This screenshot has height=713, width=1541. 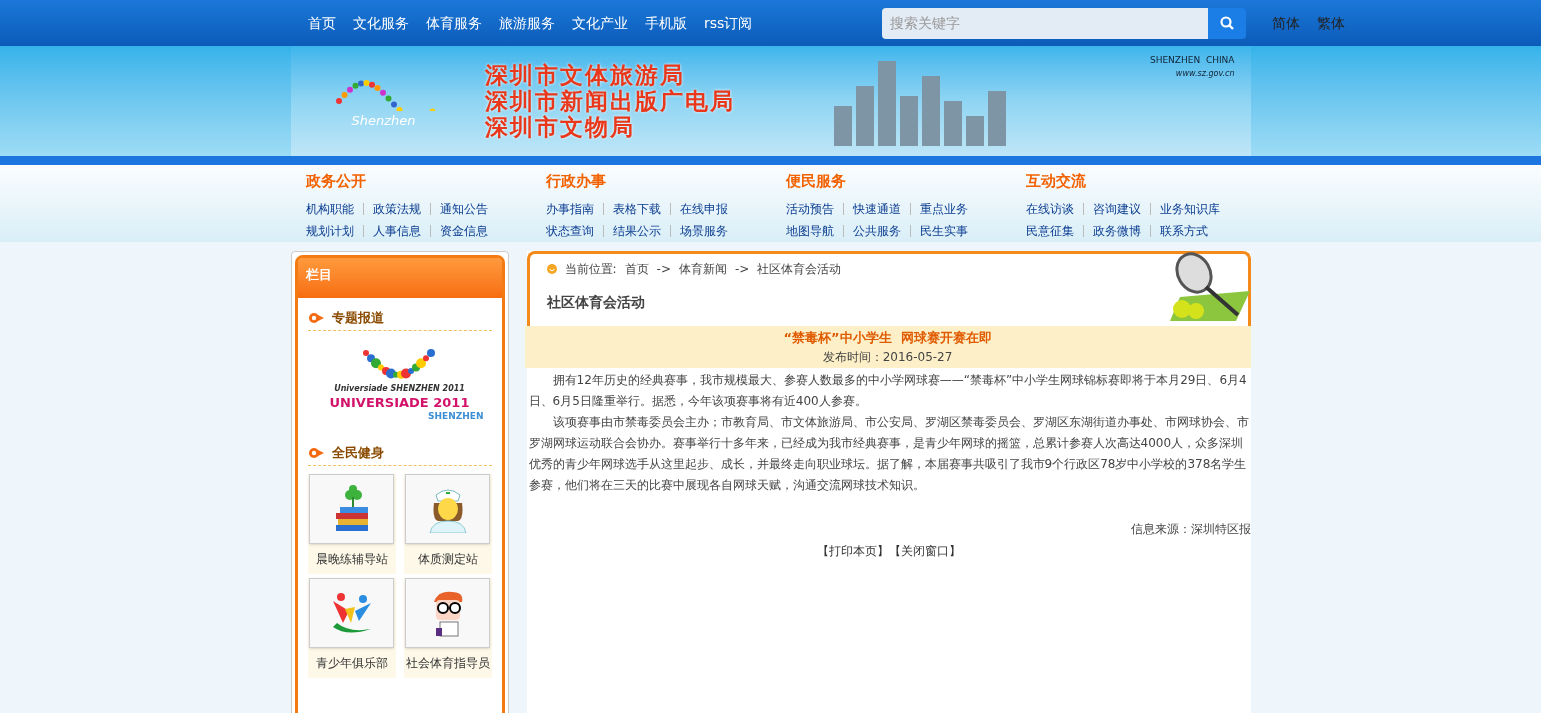 I want to click on article-headline: “禁毒杯”中小学生 网球赛开赛在即, so click(x=887, y=338).